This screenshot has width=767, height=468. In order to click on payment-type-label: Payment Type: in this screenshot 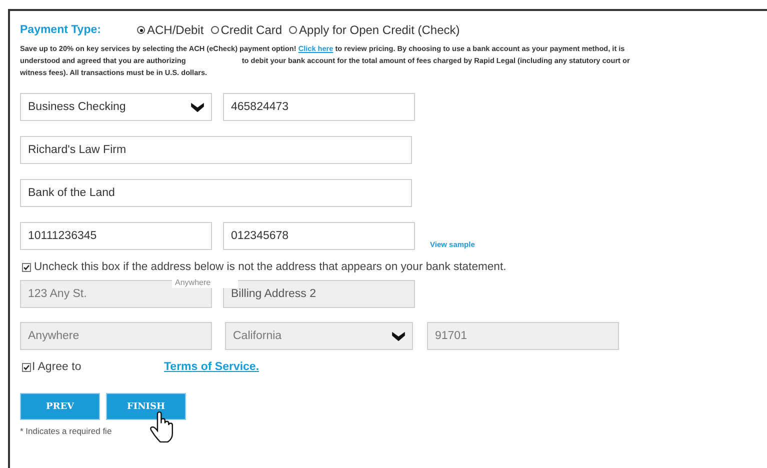, I will do `click(61, 30)`.